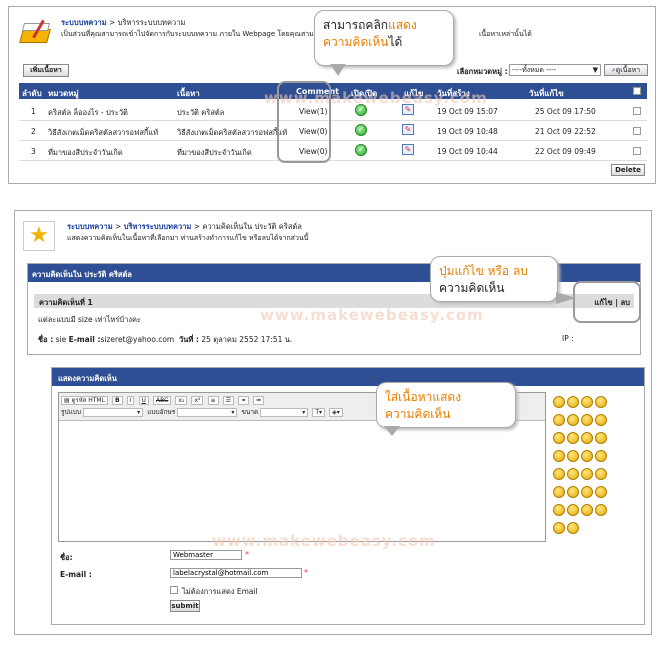 This screenshot has height=647, width=668. Describe the element at coordinates (228, 400) in the screenshot. I see `unordered-list-icon: ☰` at that location.